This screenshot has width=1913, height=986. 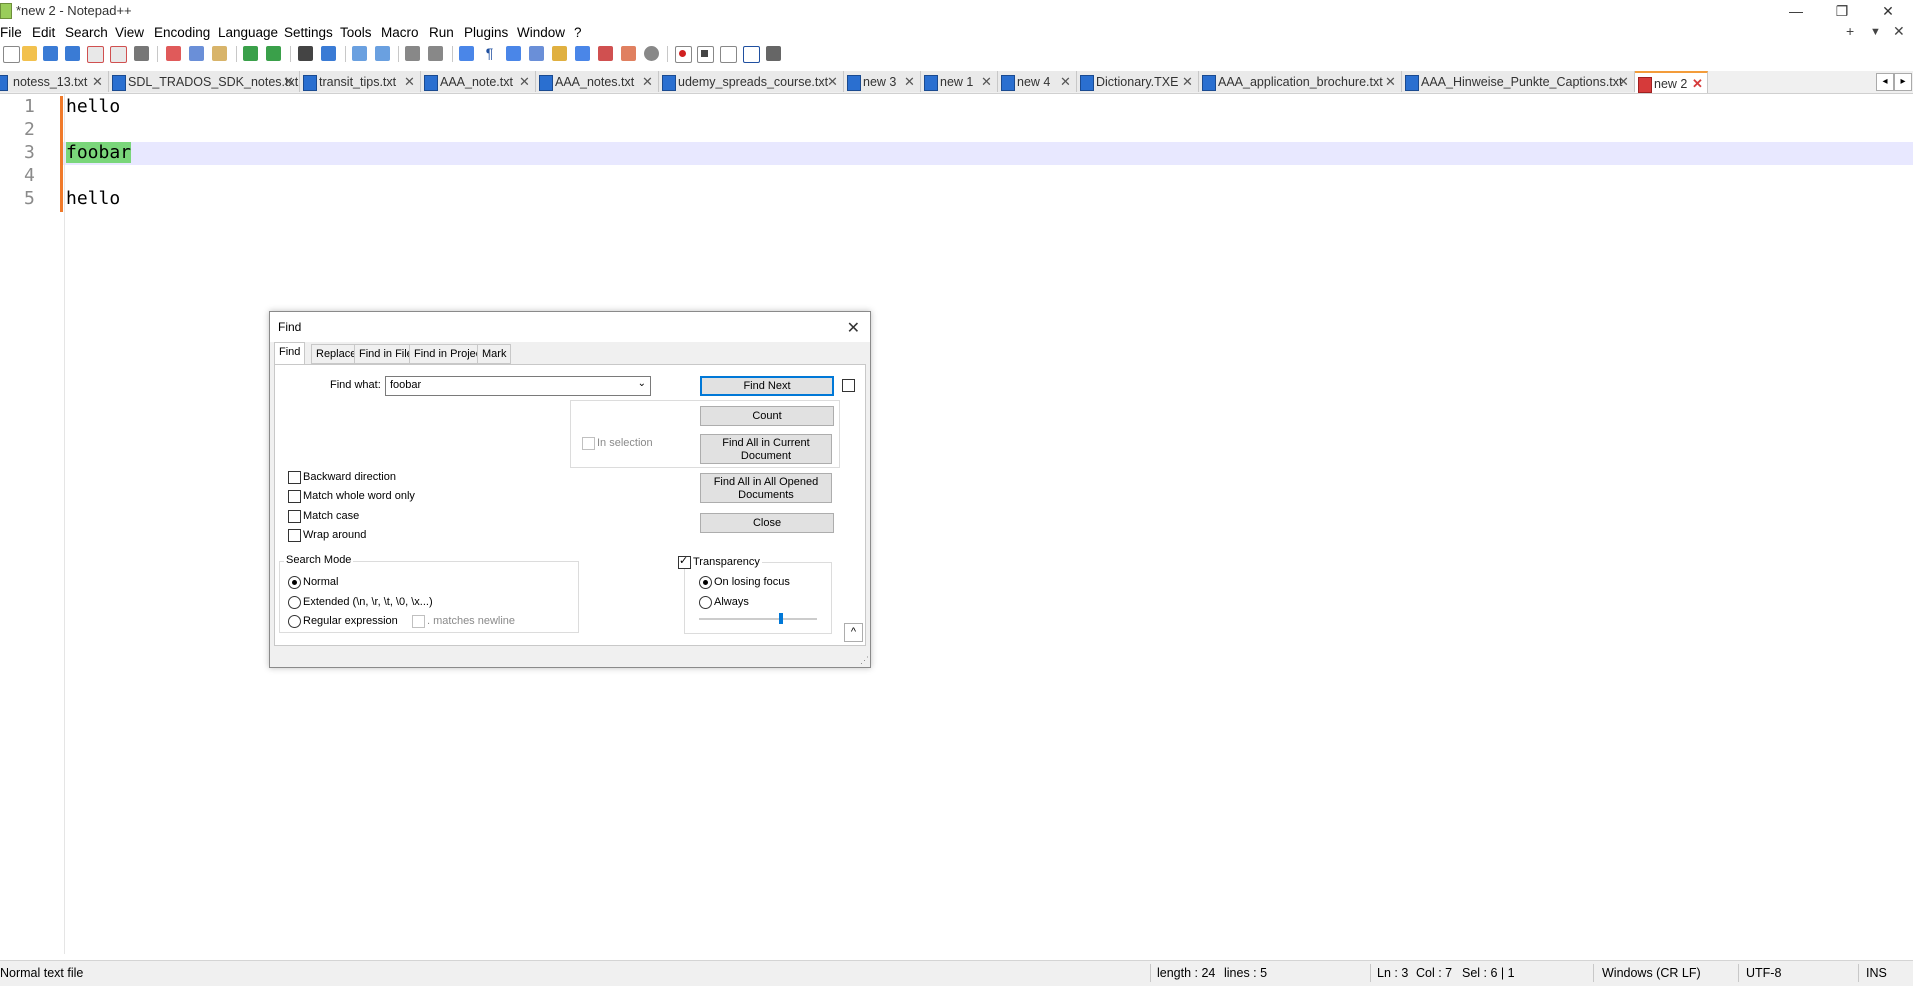 What do you see at coordinates (173, 53) in the screenshot?
I see `cut-icon` at bounding box center [173, 53].